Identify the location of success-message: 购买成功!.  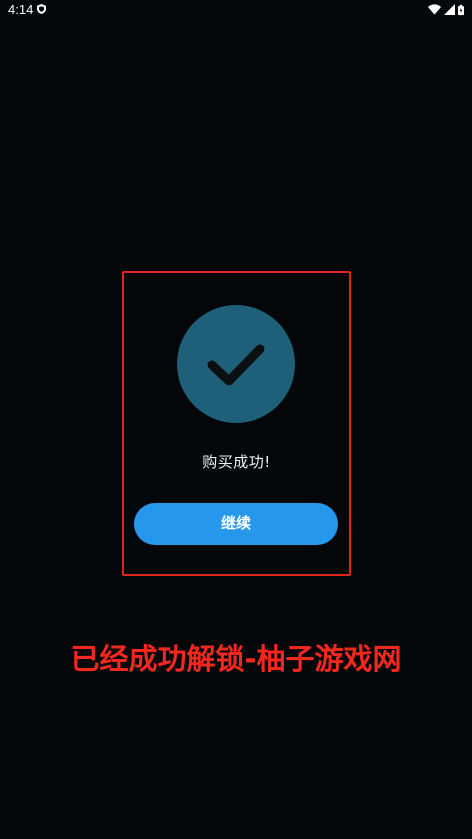
(236, 462).